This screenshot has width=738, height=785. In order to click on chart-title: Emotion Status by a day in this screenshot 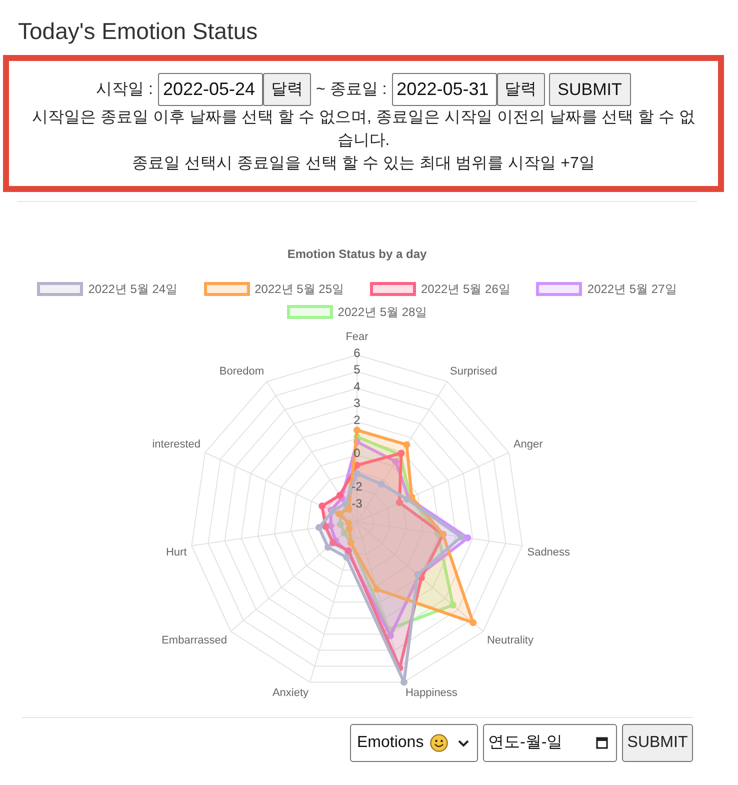, I will do `click(357, 254)`.